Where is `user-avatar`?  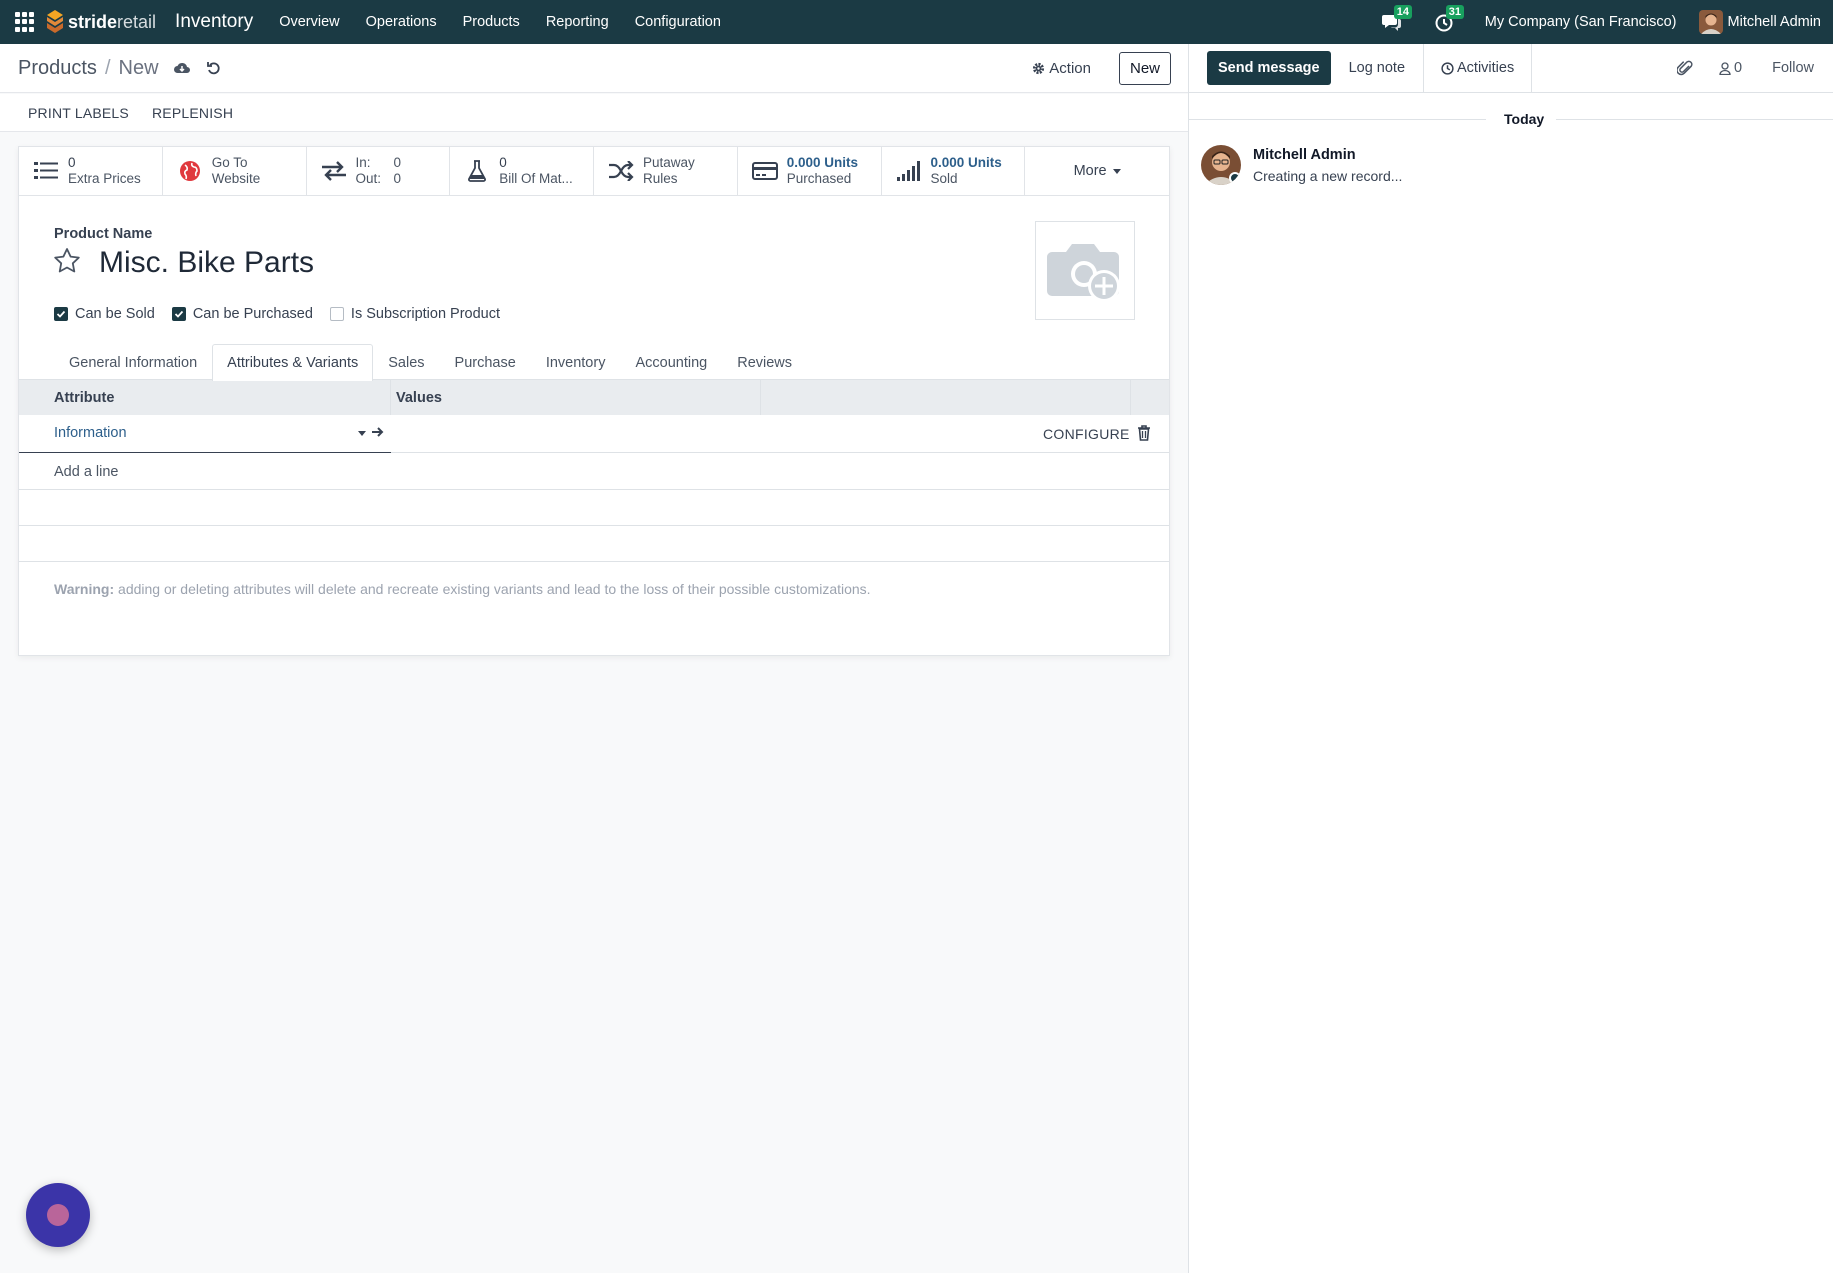
user-avatar is located at coordinates (1710, 22).